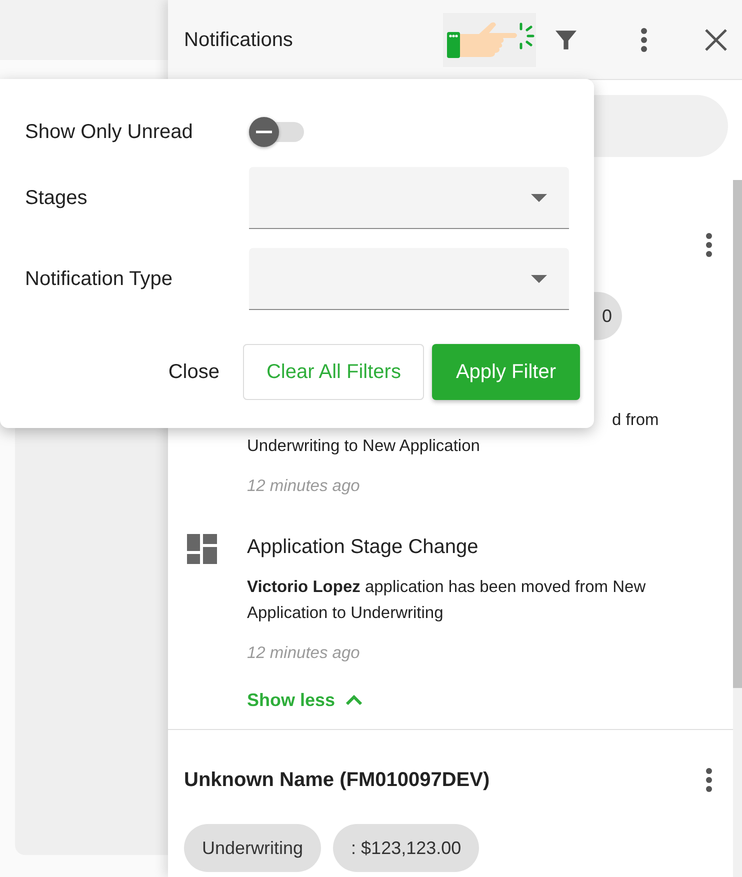 This screenshot has height=877, width=742. What do you see at coordinates (194, 372) in the screenshot?
I see `close-button: Close` at bounding box center [194, 372].